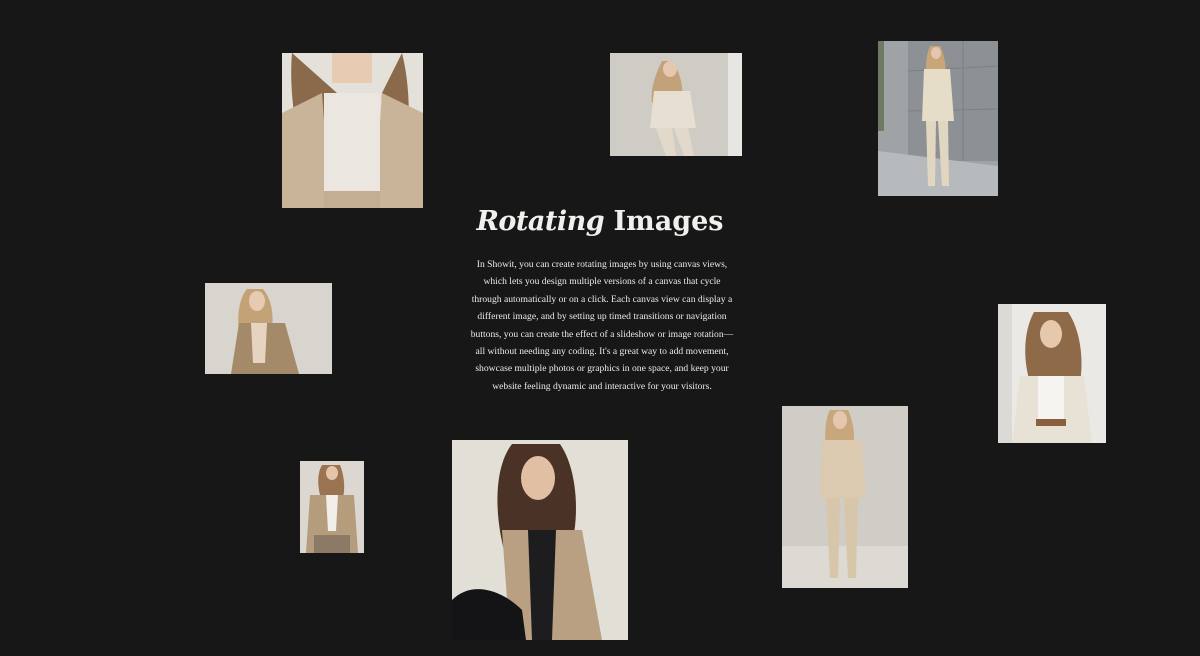 Image resolution: width=1200 pixels, height=656 pixels. Describe the element at coordinates (938, 118) in the screenshot. I see `photo-concrete-walk` at that location.